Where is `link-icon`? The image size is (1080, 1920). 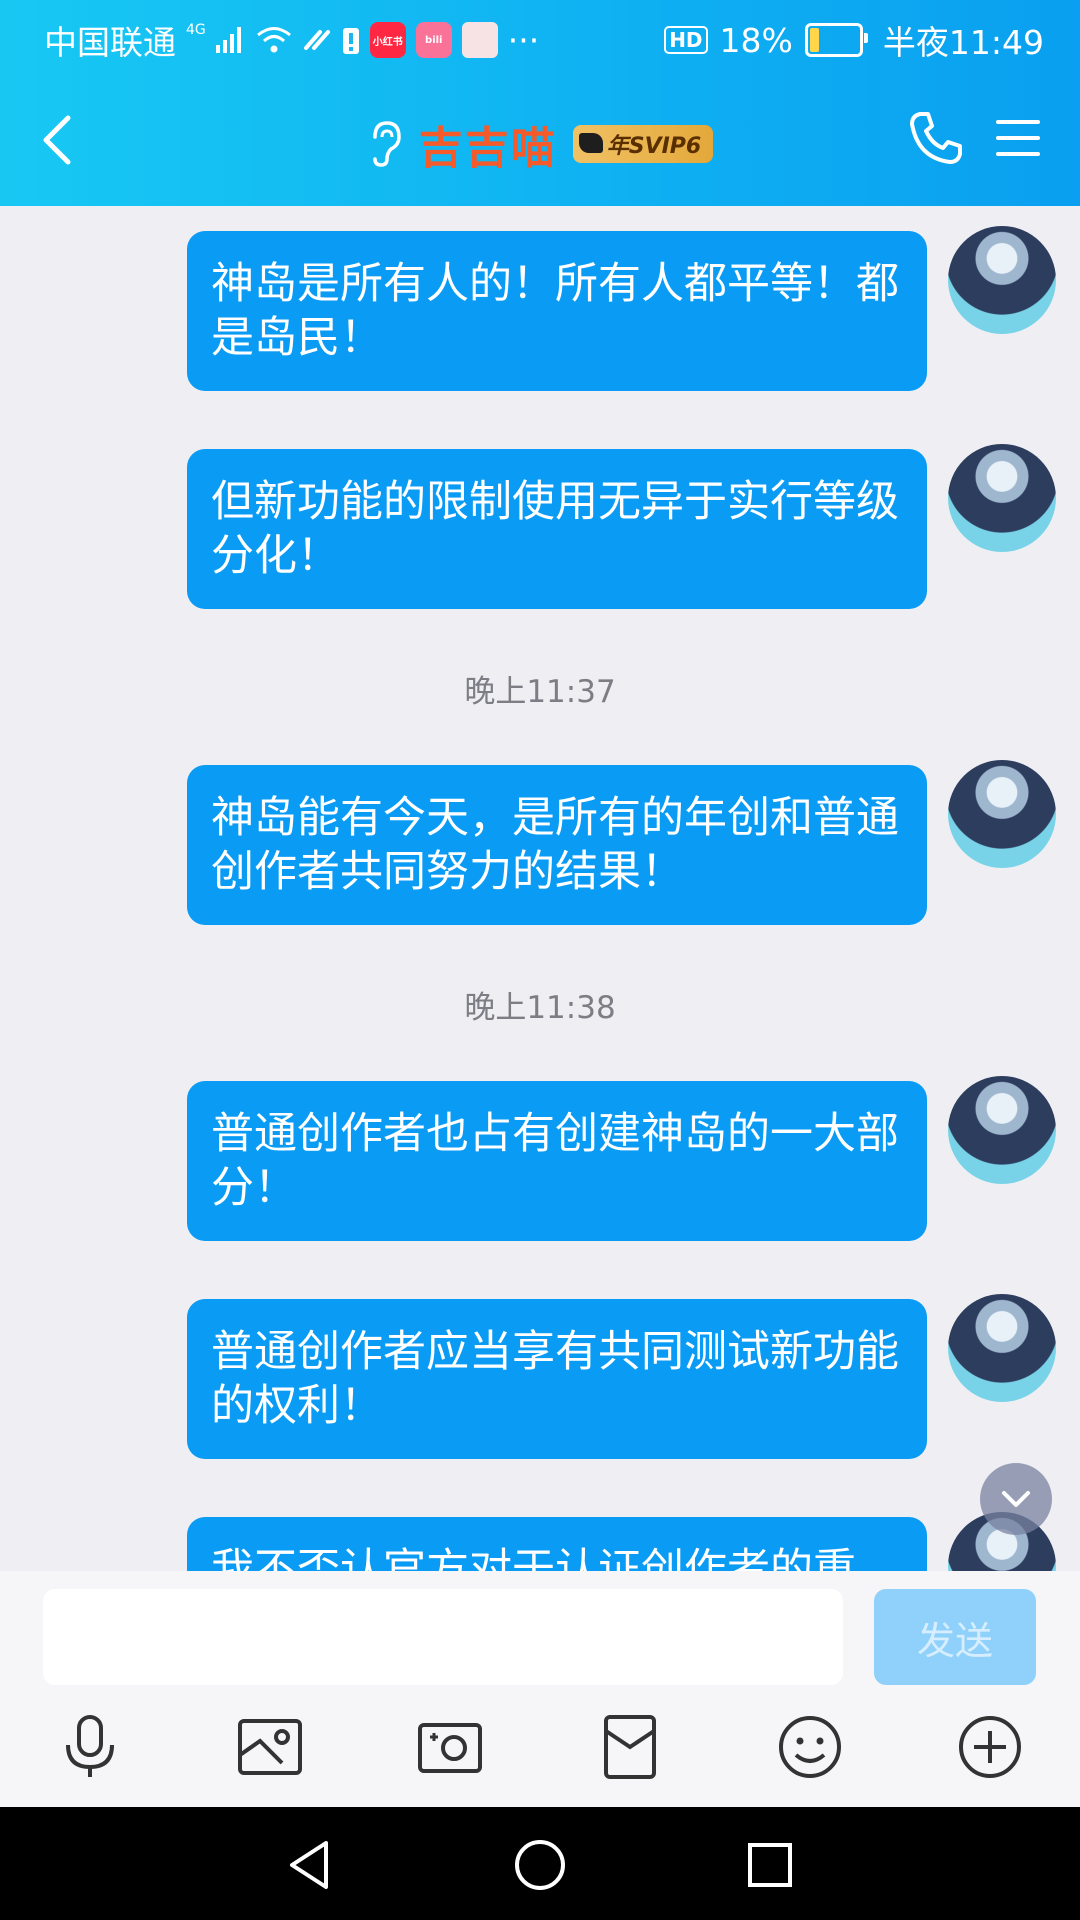
link-icon is located at coordinates (317, 40).